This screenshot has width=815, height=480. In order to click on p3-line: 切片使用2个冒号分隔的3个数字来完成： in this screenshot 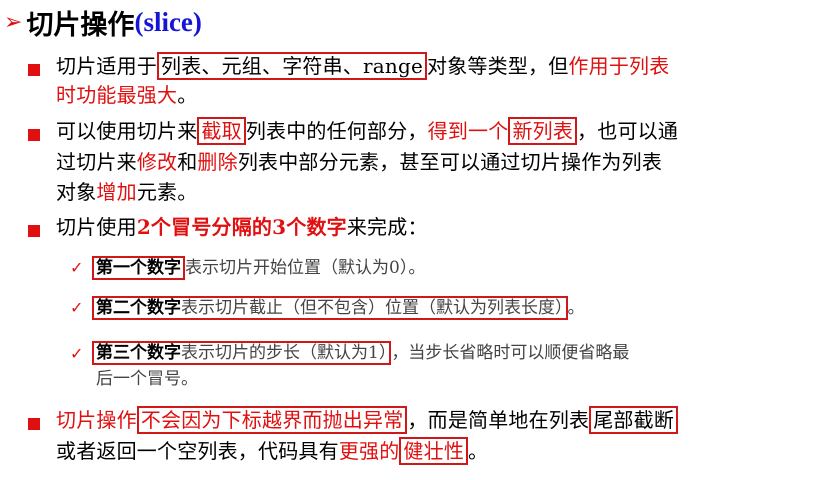, I will do `click(242, 227)`.